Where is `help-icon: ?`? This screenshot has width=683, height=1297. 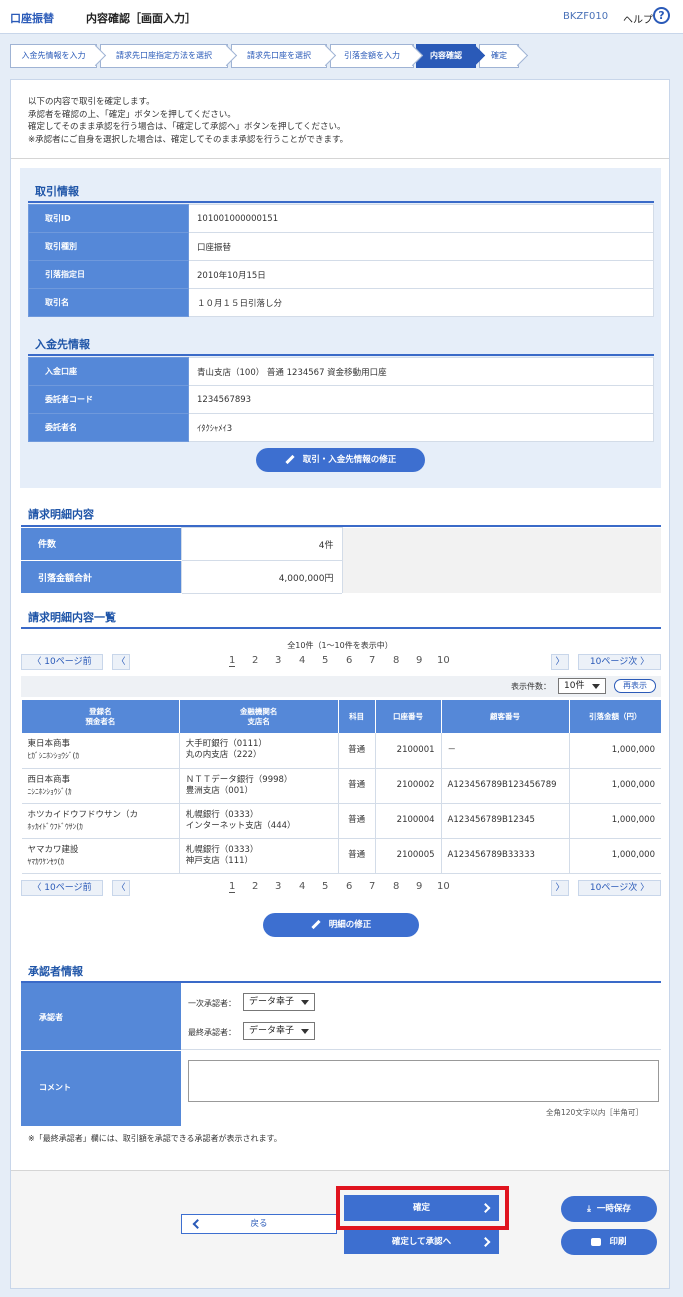
help-icon: ? is located at coordinates (661, 15).